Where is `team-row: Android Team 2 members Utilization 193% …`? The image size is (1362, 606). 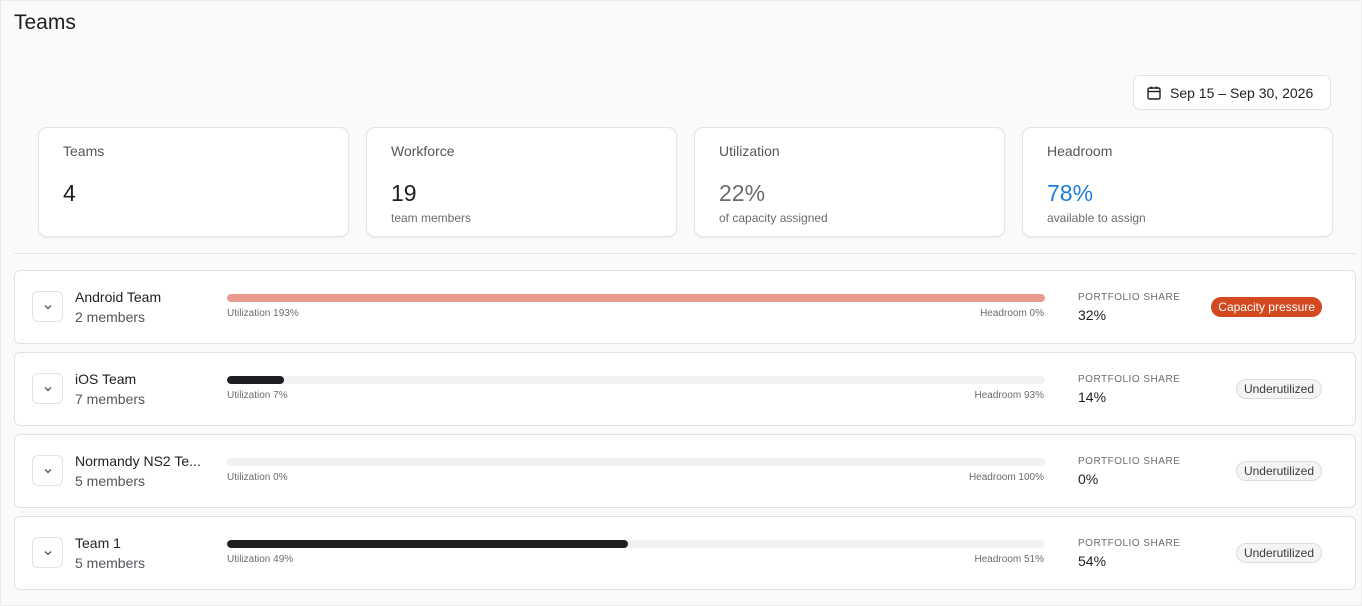
team-row: Android Team 2 members Utilization 193% … is located at coordinates (685, 307).